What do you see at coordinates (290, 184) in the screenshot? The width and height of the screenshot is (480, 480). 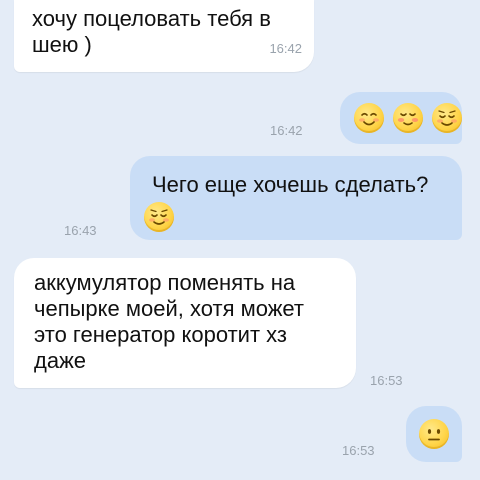 I see `message-text: Чего еще хочешь сделать?` at bounding box center [290, 184].